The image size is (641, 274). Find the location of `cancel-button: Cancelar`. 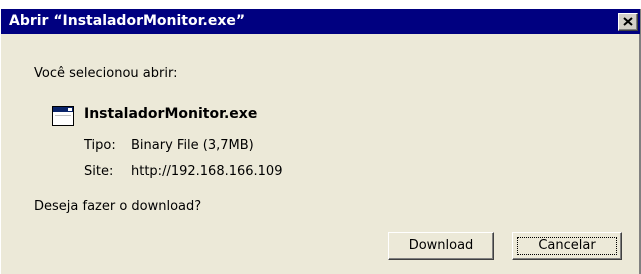

cancel-button: Cancelar is located at coordinates (567, 246).